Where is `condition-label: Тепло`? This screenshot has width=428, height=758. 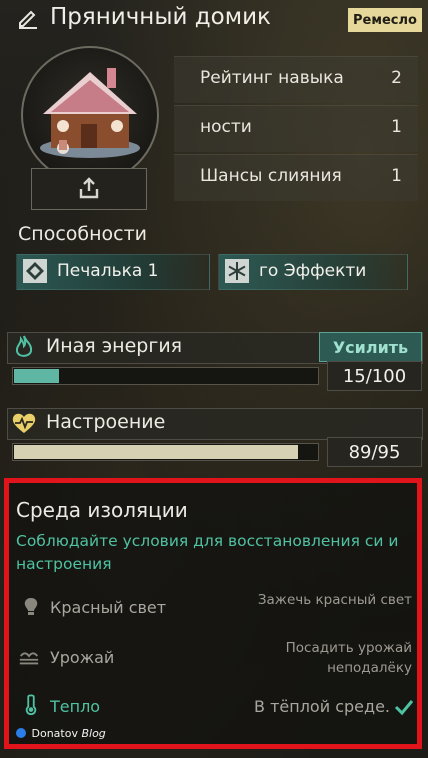
condition-label: Тепло is located at coordinates (75, 706).